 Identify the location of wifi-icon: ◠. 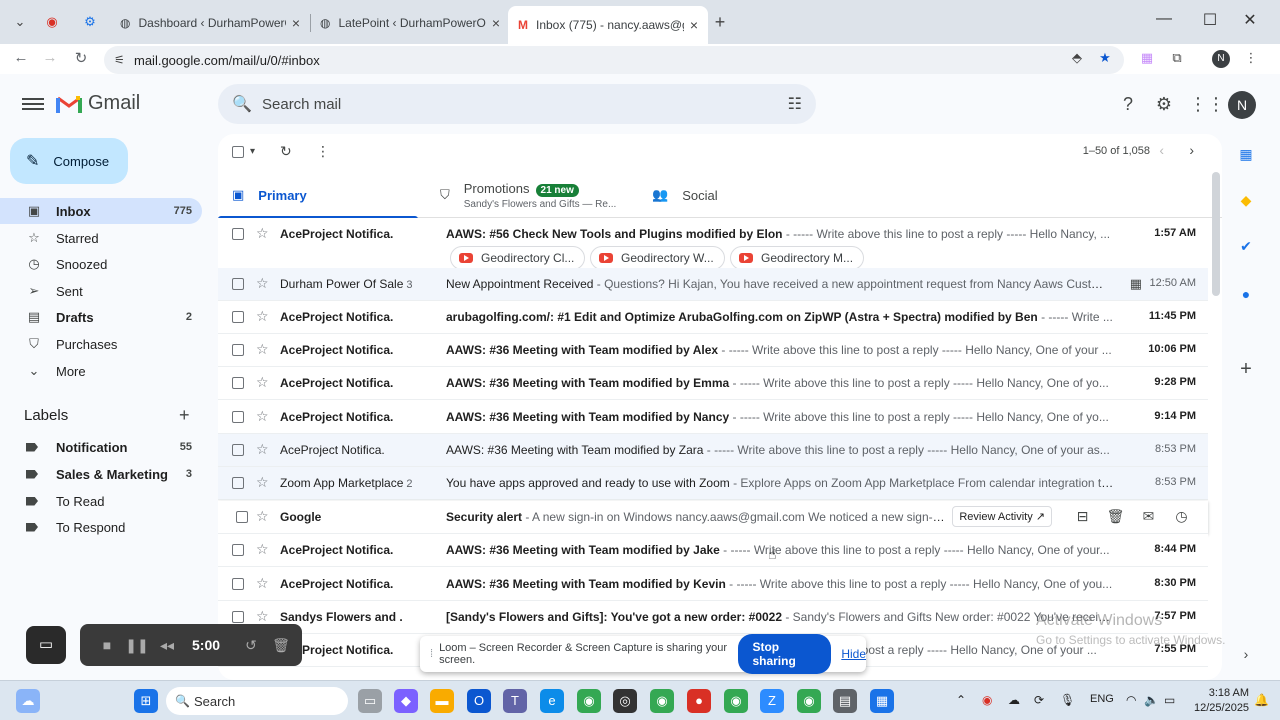
(1131, 700).